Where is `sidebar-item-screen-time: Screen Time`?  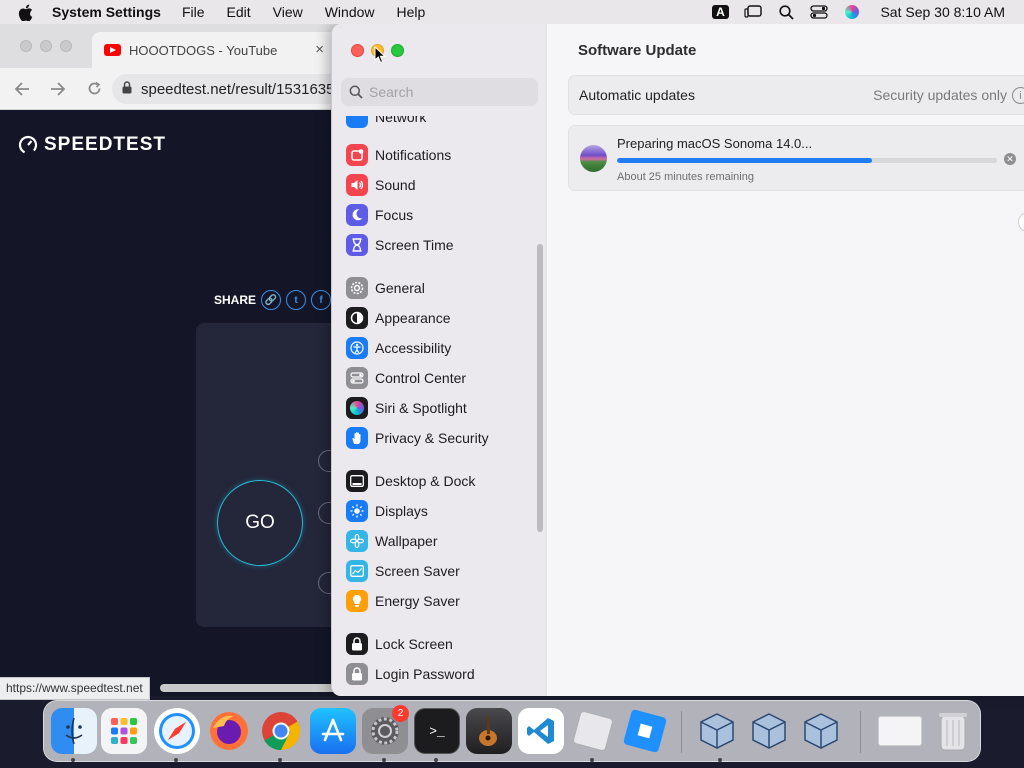
sidebar-item-screen-time: Screen Time is located at coordinates (441, 245).